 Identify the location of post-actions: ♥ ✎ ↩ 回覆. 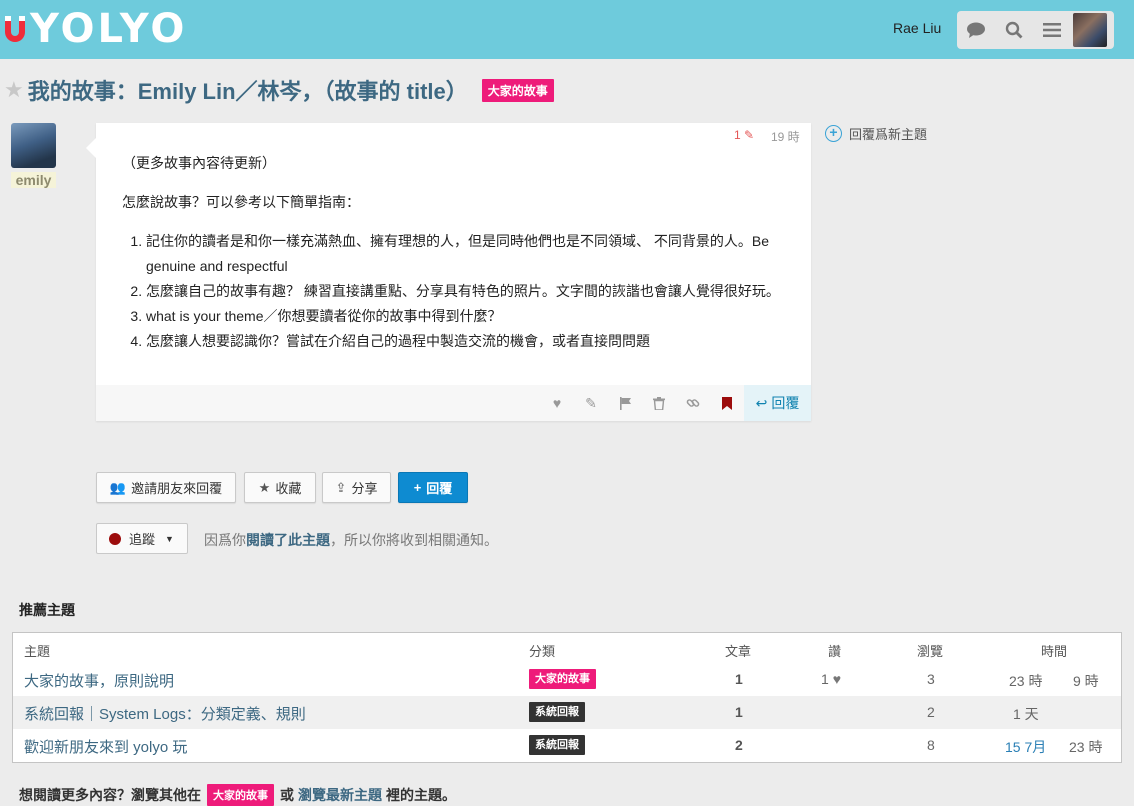
(453, 403).